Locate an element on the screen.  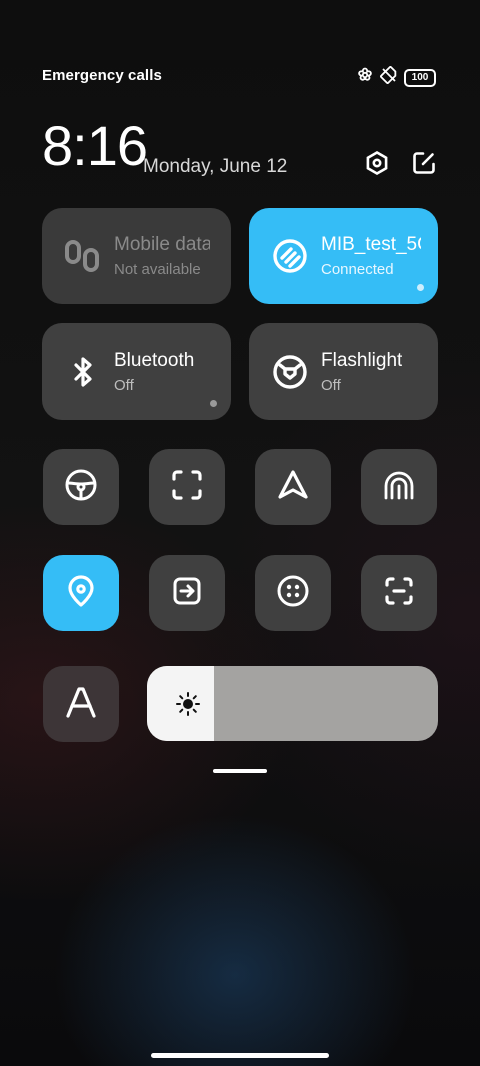
dots-toggle is located at coordinates (293, 593).